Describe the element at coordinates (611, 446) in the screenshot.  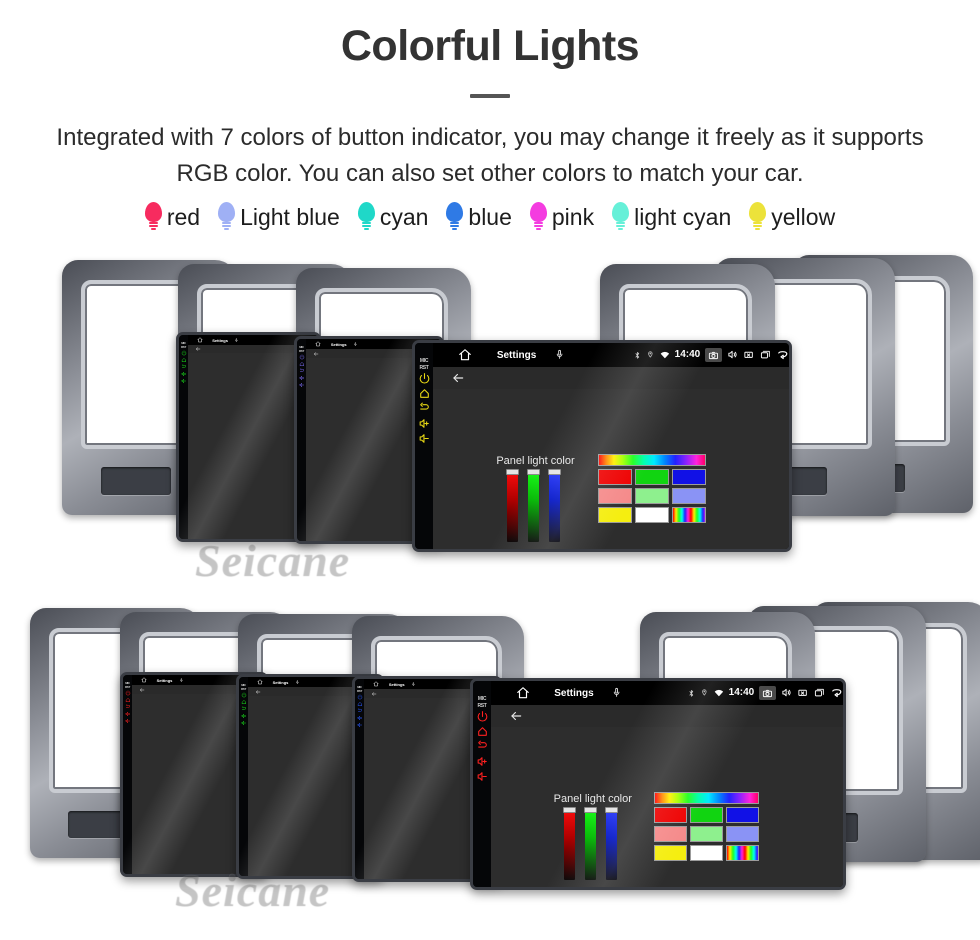
I see `unit-top-4-screen: Settings 14:40 Panel light color` at that location.